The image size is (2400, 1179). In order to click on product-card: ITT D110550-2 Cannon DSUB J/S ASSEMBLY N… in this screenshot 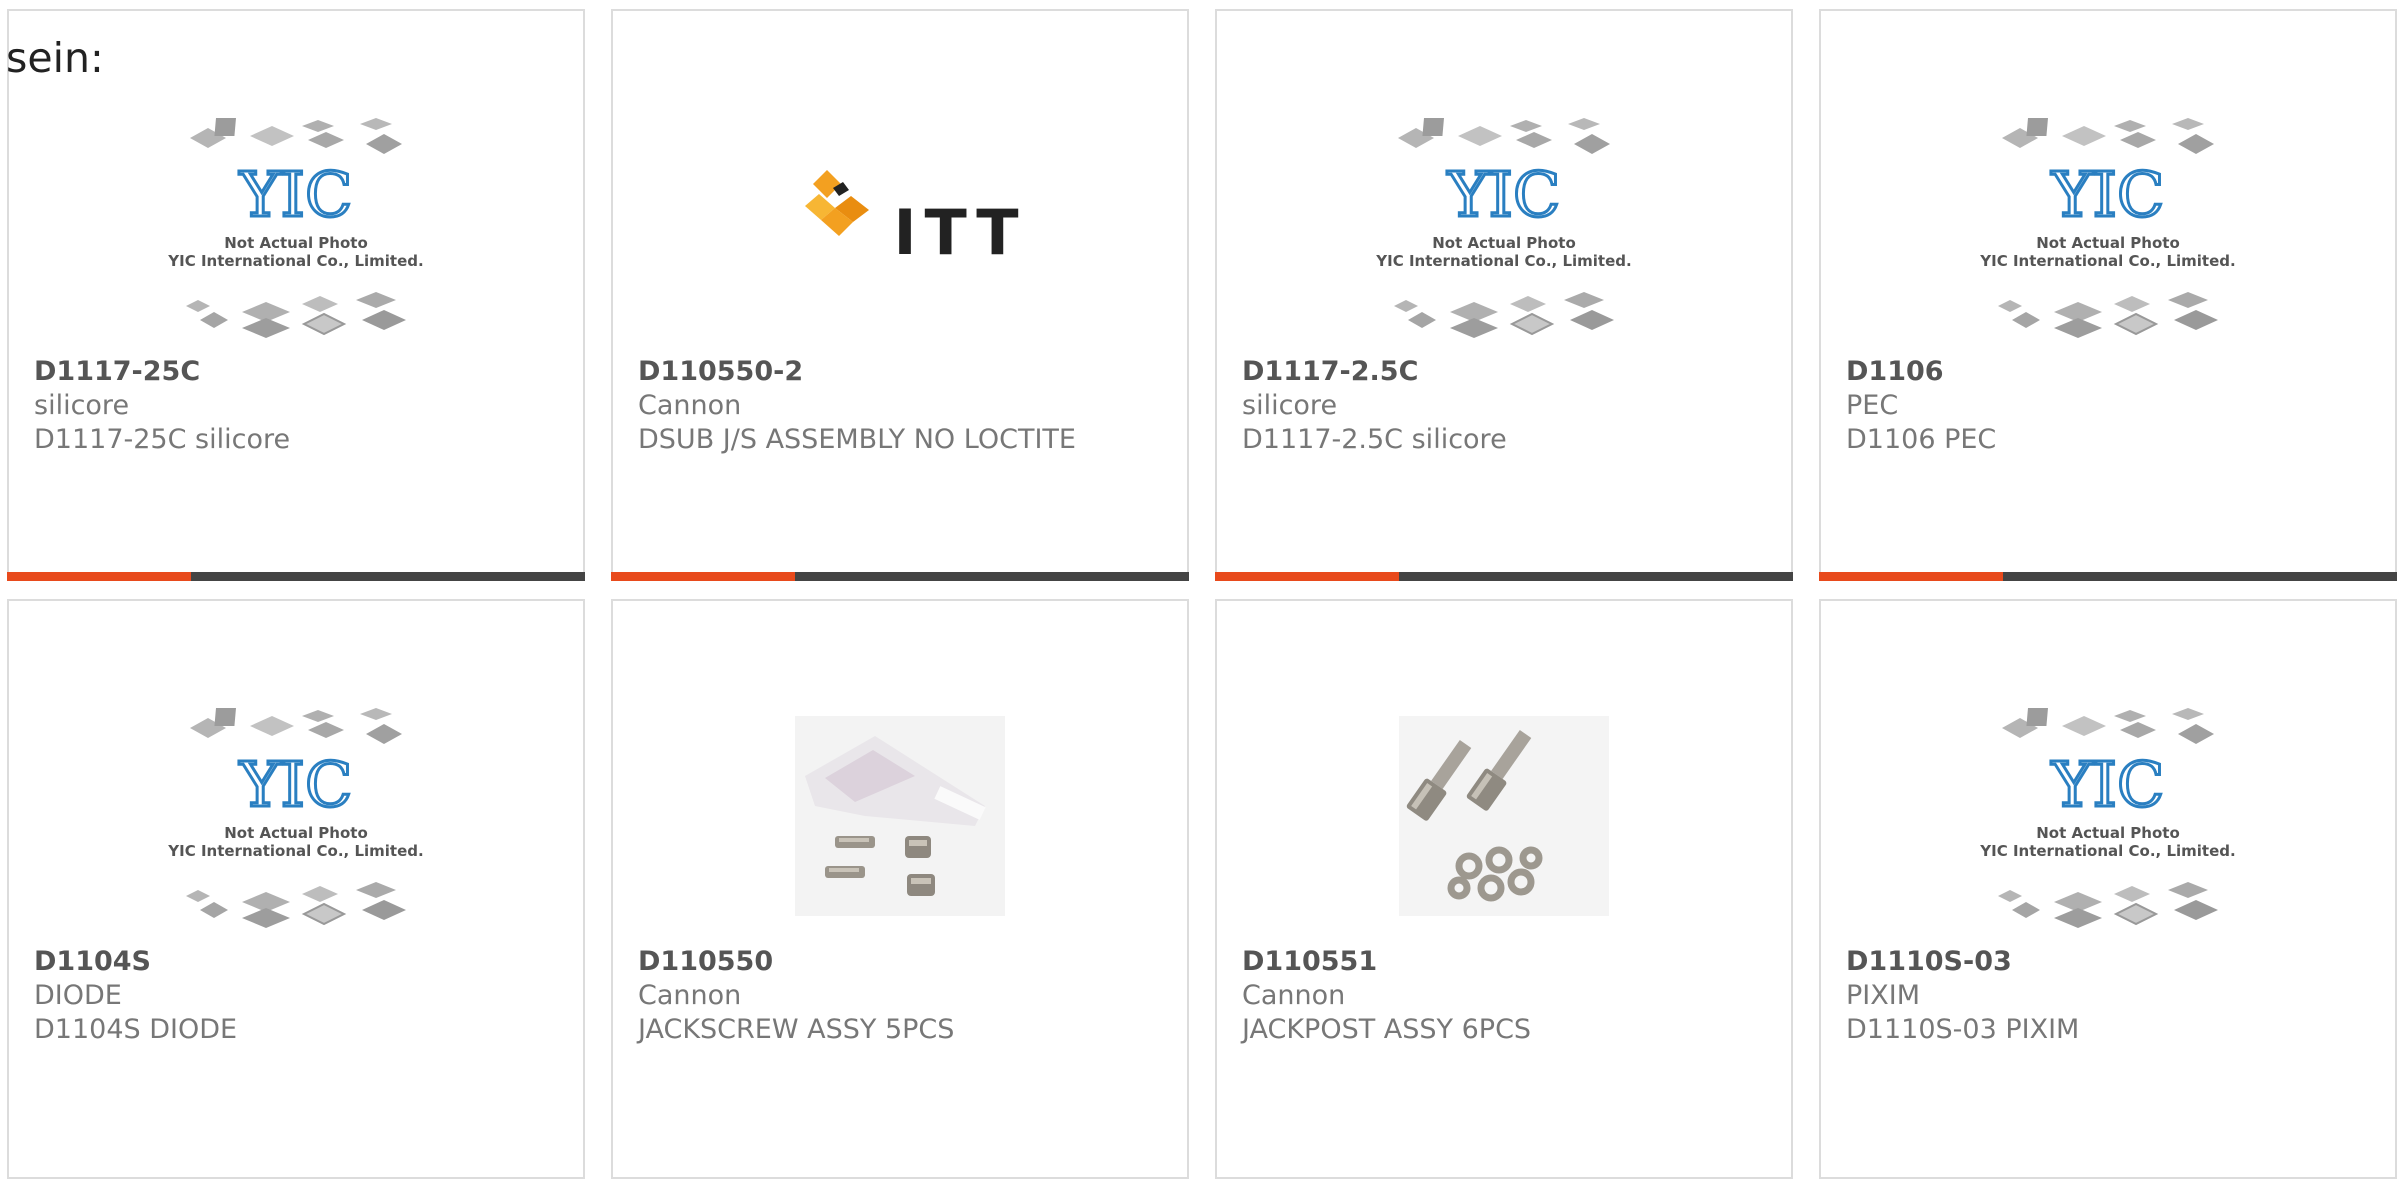, I will do `click(900, 295)`.